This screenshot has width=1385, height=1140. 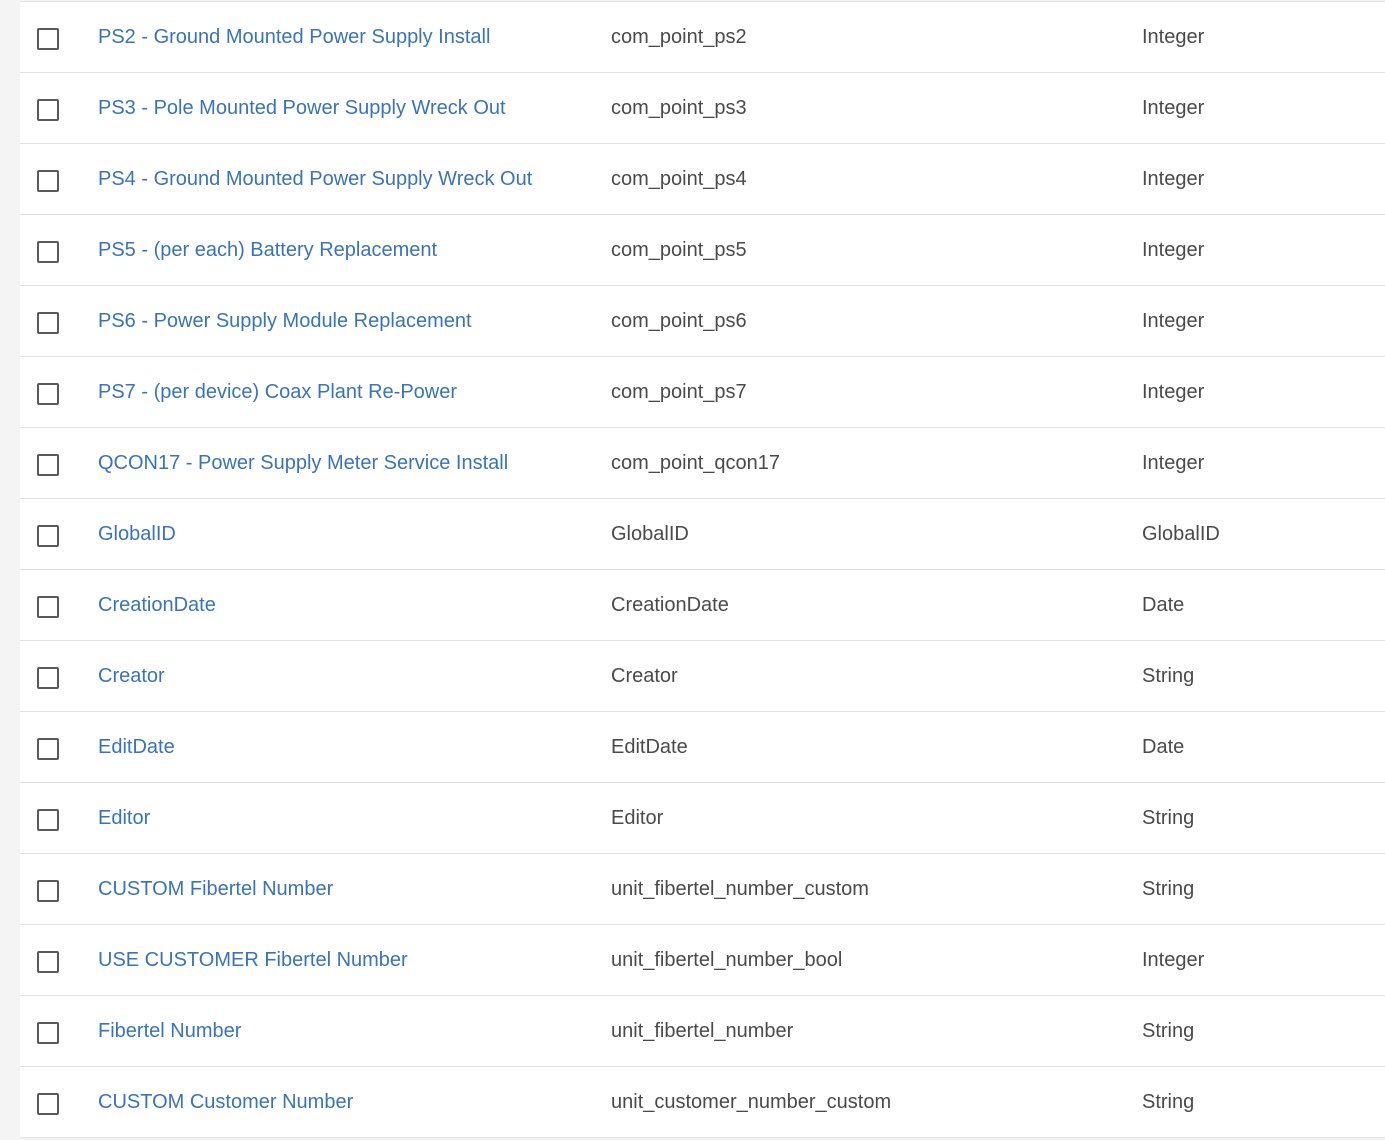 I want to click on field-alias-link: Creator, so click(x=348, y=676).